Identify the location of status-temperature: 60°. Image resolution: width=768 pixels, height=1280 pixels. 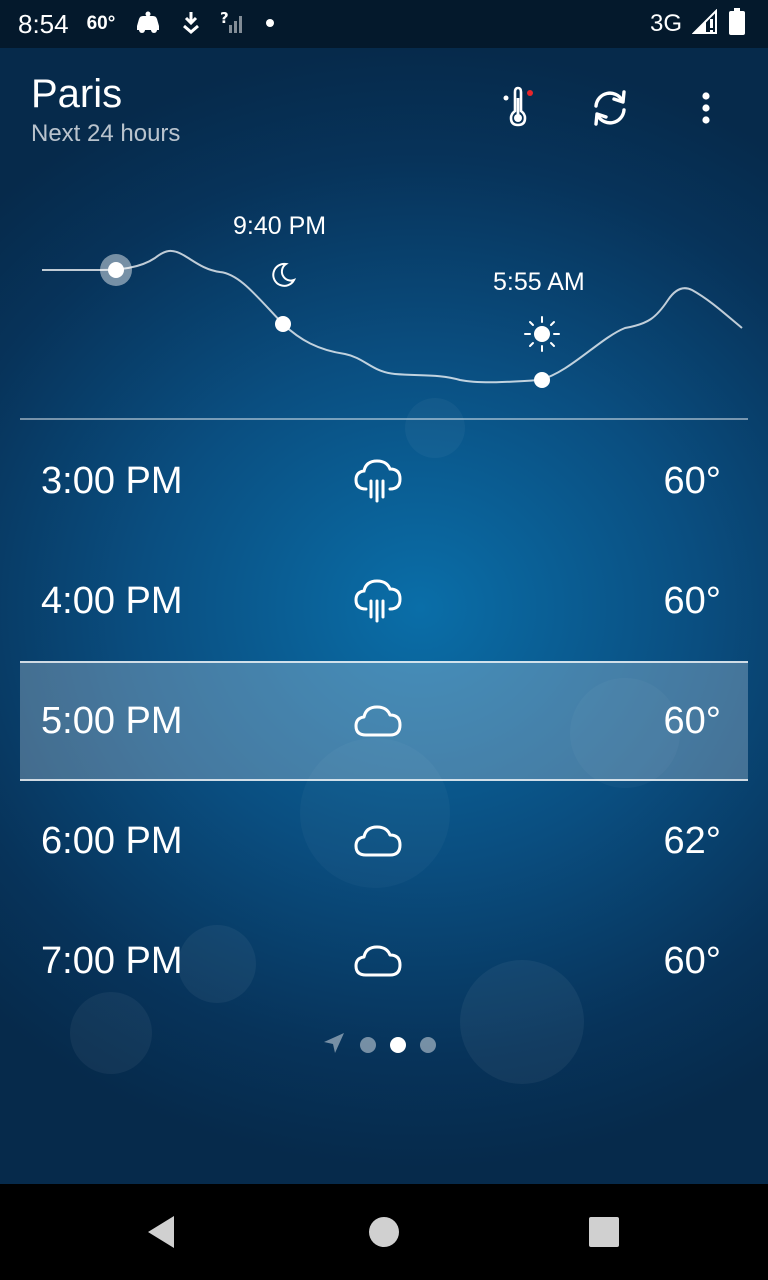
(101, 23).